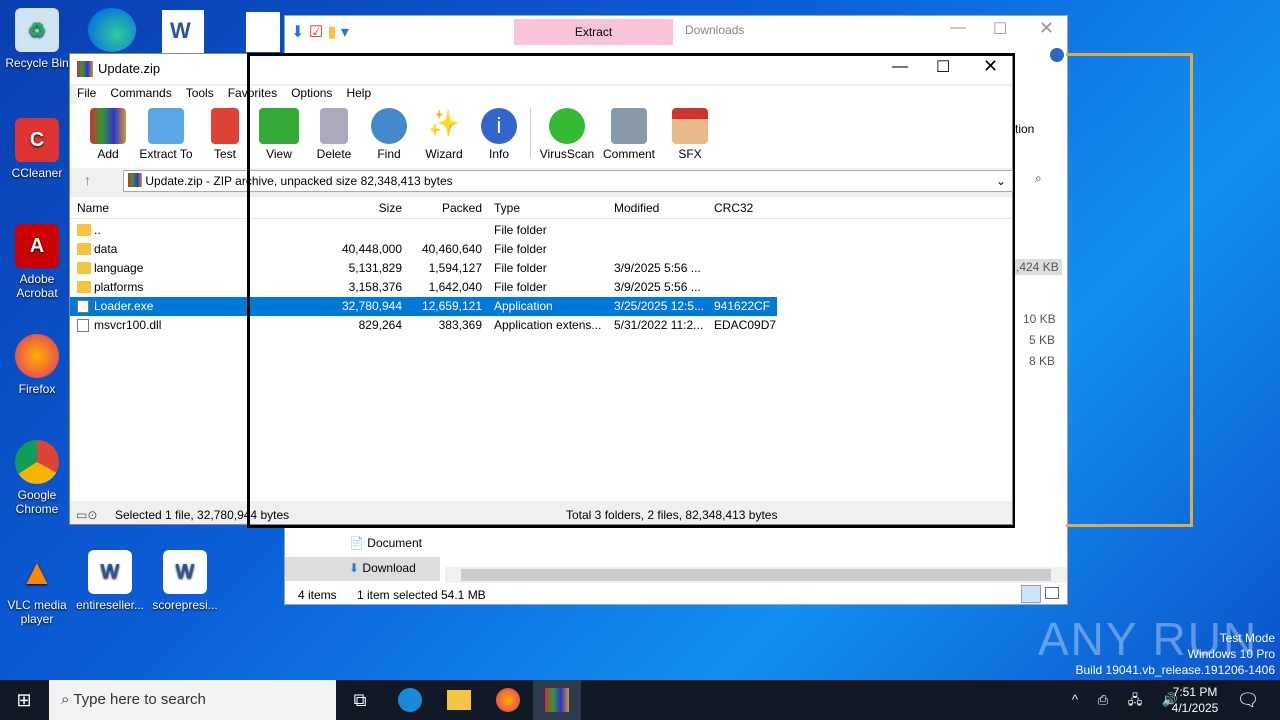  Describe the element at coordinates (1057, 55) in the screenshot. I see `help-icon` at that location.